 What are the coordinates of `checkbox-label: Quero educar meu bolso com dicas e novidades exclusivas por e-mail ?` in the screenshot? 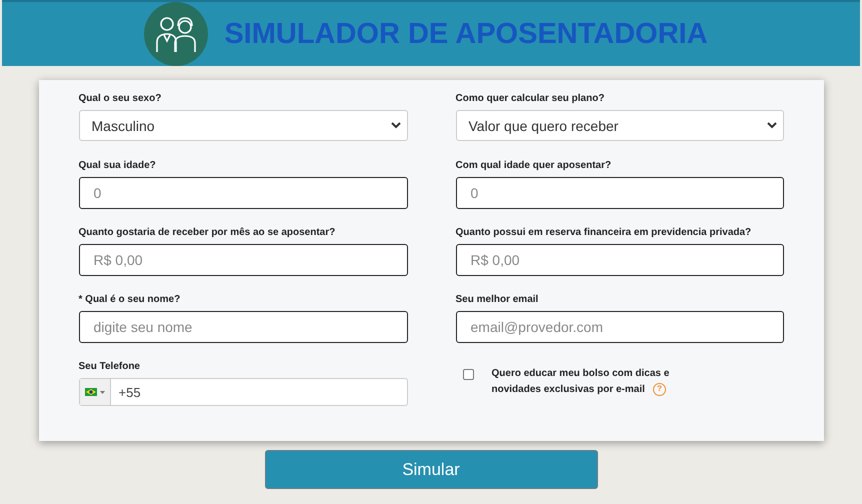 It's located at (581, 382).